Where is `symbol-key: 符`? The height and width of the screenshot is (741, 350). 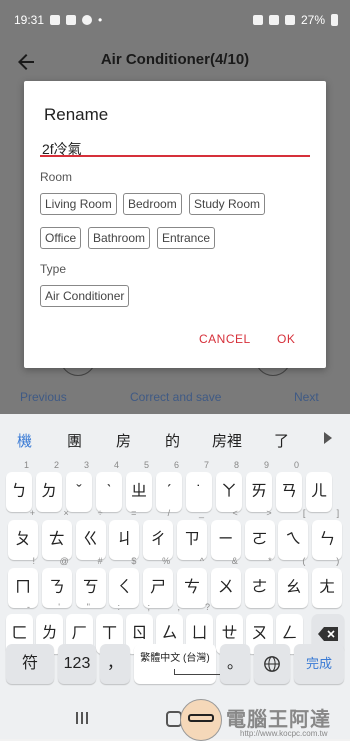
symbol-key: 符 is located at coordinates (30, 664).